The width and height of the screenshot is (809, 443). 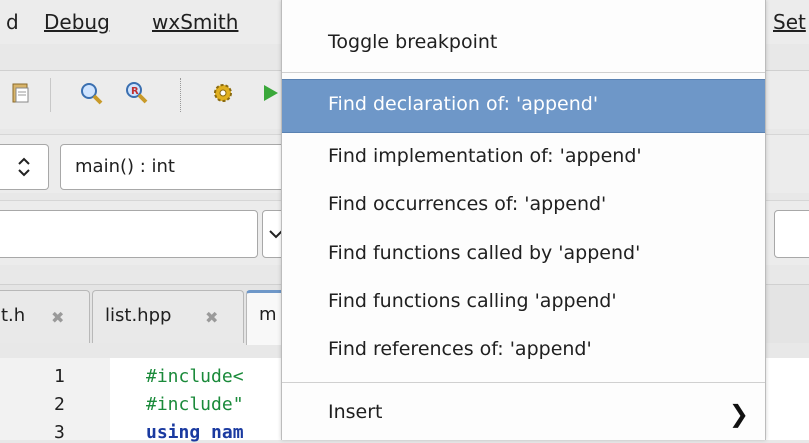 What do you see at coordinates (460, 349) in the screenshot?
I see `menu-item-label: Find references of: 'append'` at bounding box center [460, 349].